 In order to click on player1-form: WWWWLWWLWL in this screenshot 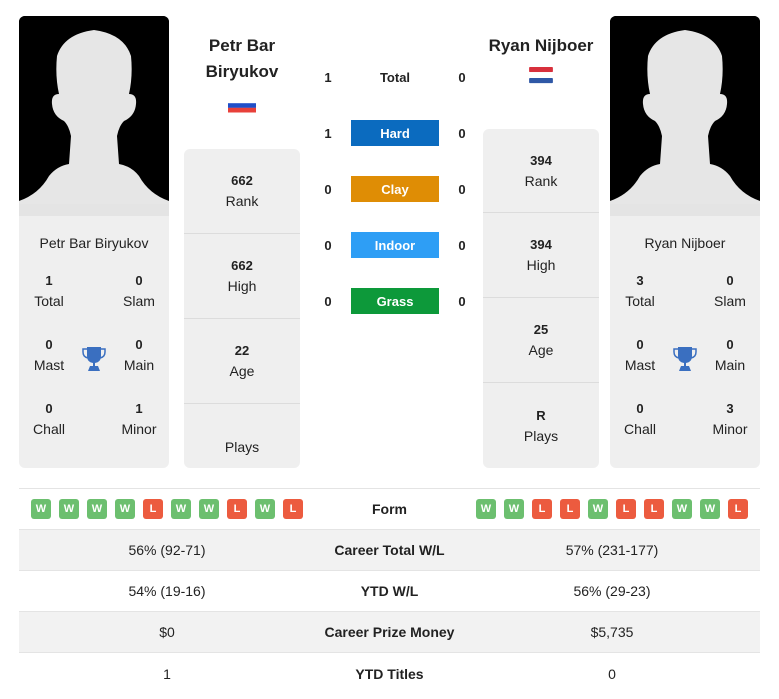, I will do `click(167, 509)`.